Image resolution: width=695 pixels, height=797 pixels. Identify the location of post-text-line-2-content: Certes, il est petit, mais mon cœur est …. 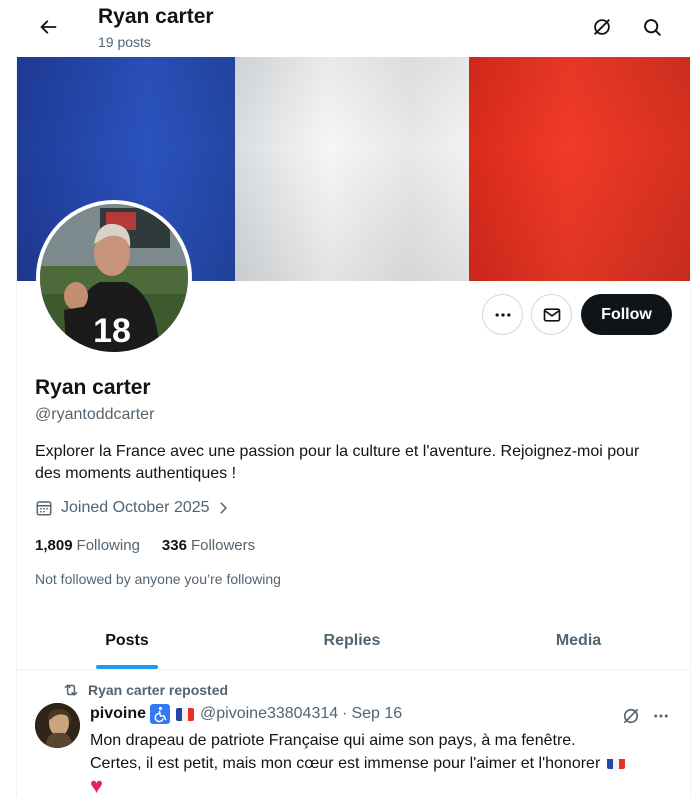
(345, 763).